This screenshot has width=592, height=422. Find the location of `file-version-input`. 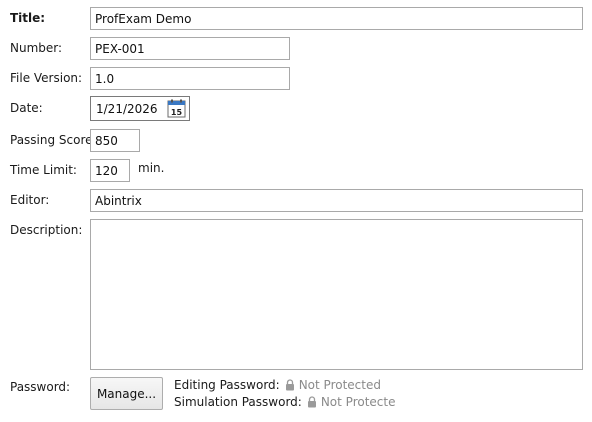

file-version-input is located at coordinates (190, 78).